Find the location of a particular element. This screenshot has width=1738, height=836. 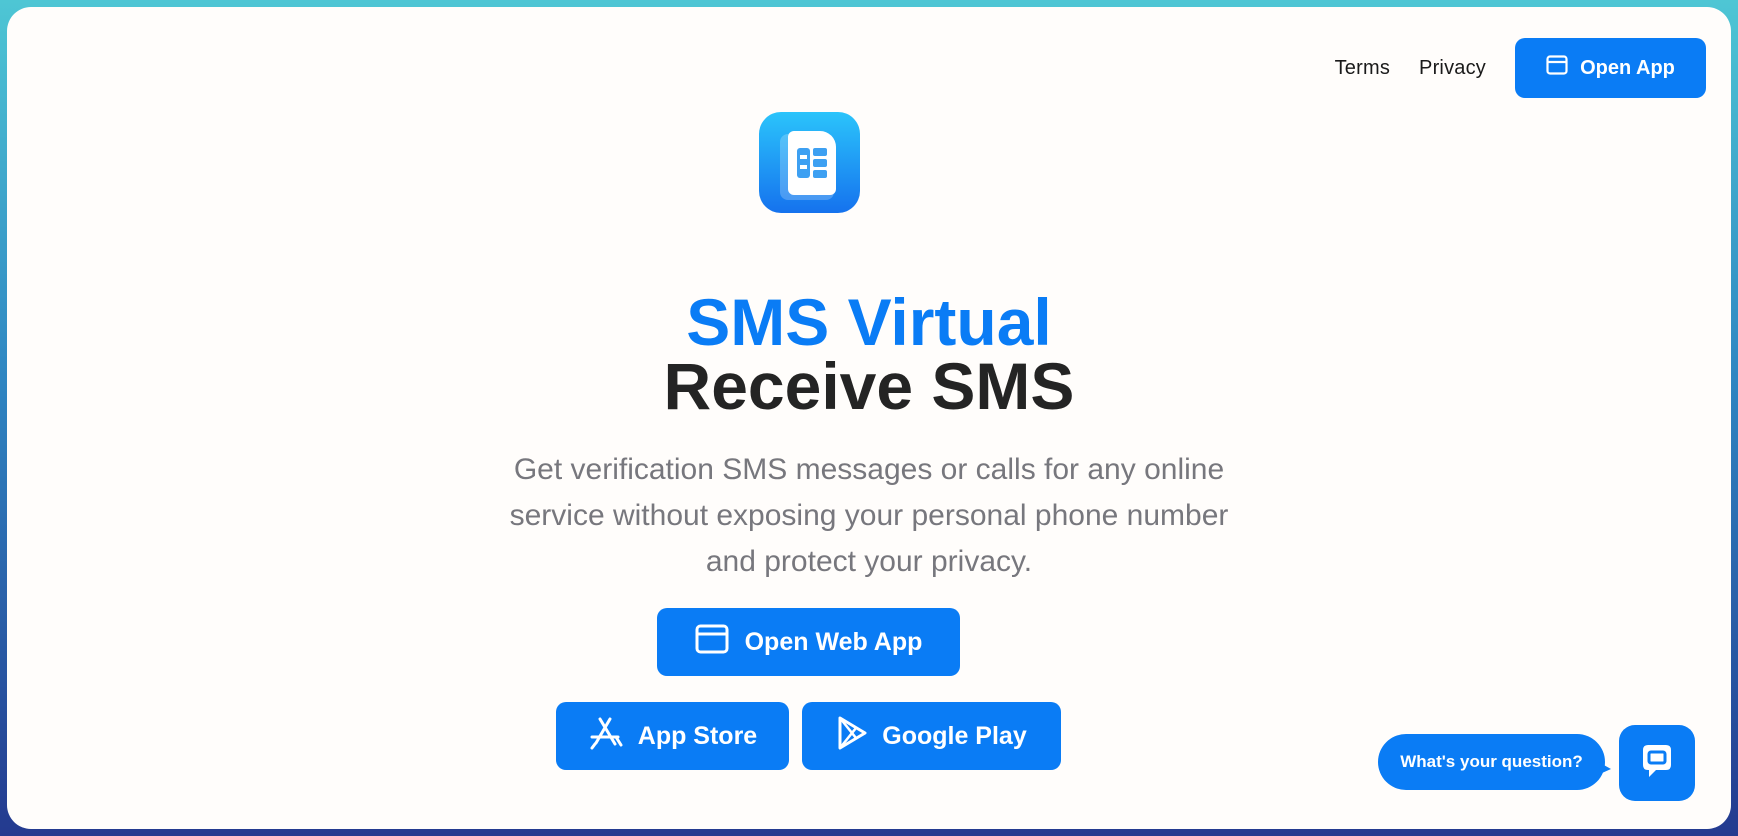

top-nav: Terms Privacy Open App is located at coordinates (1520, 68).